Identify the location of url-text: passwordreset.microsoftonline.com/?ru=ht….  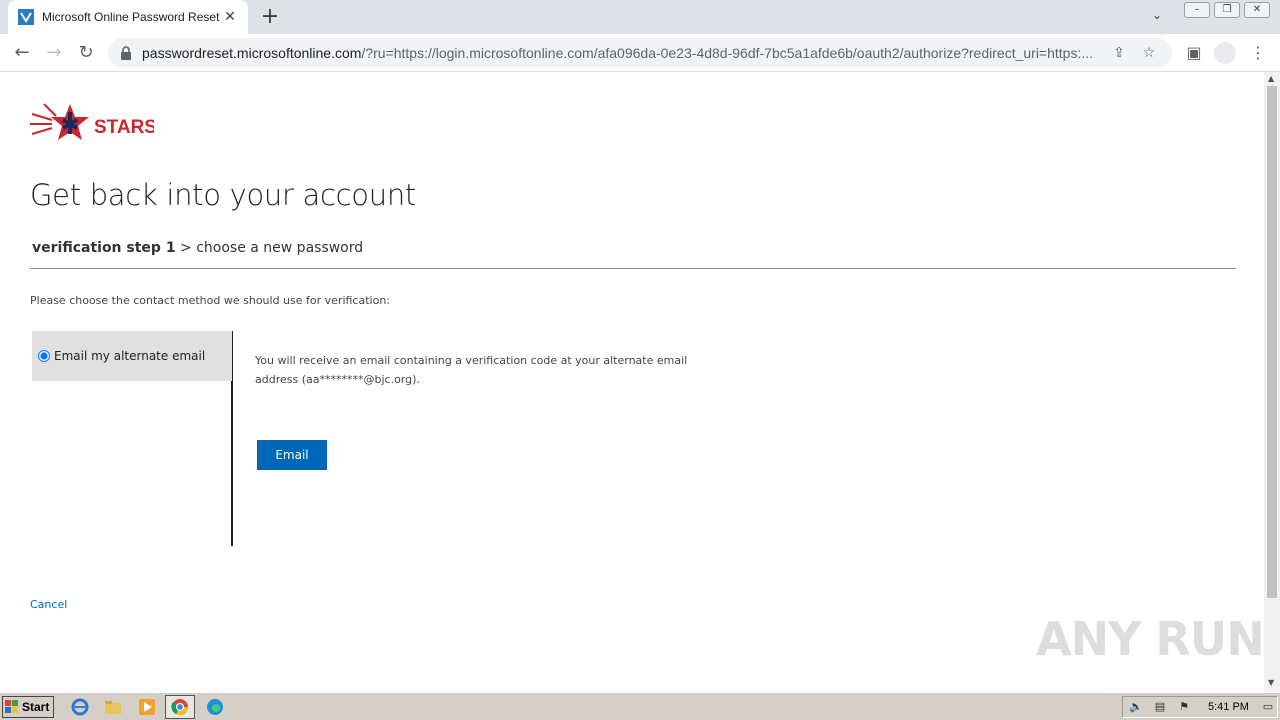
(621, 53).